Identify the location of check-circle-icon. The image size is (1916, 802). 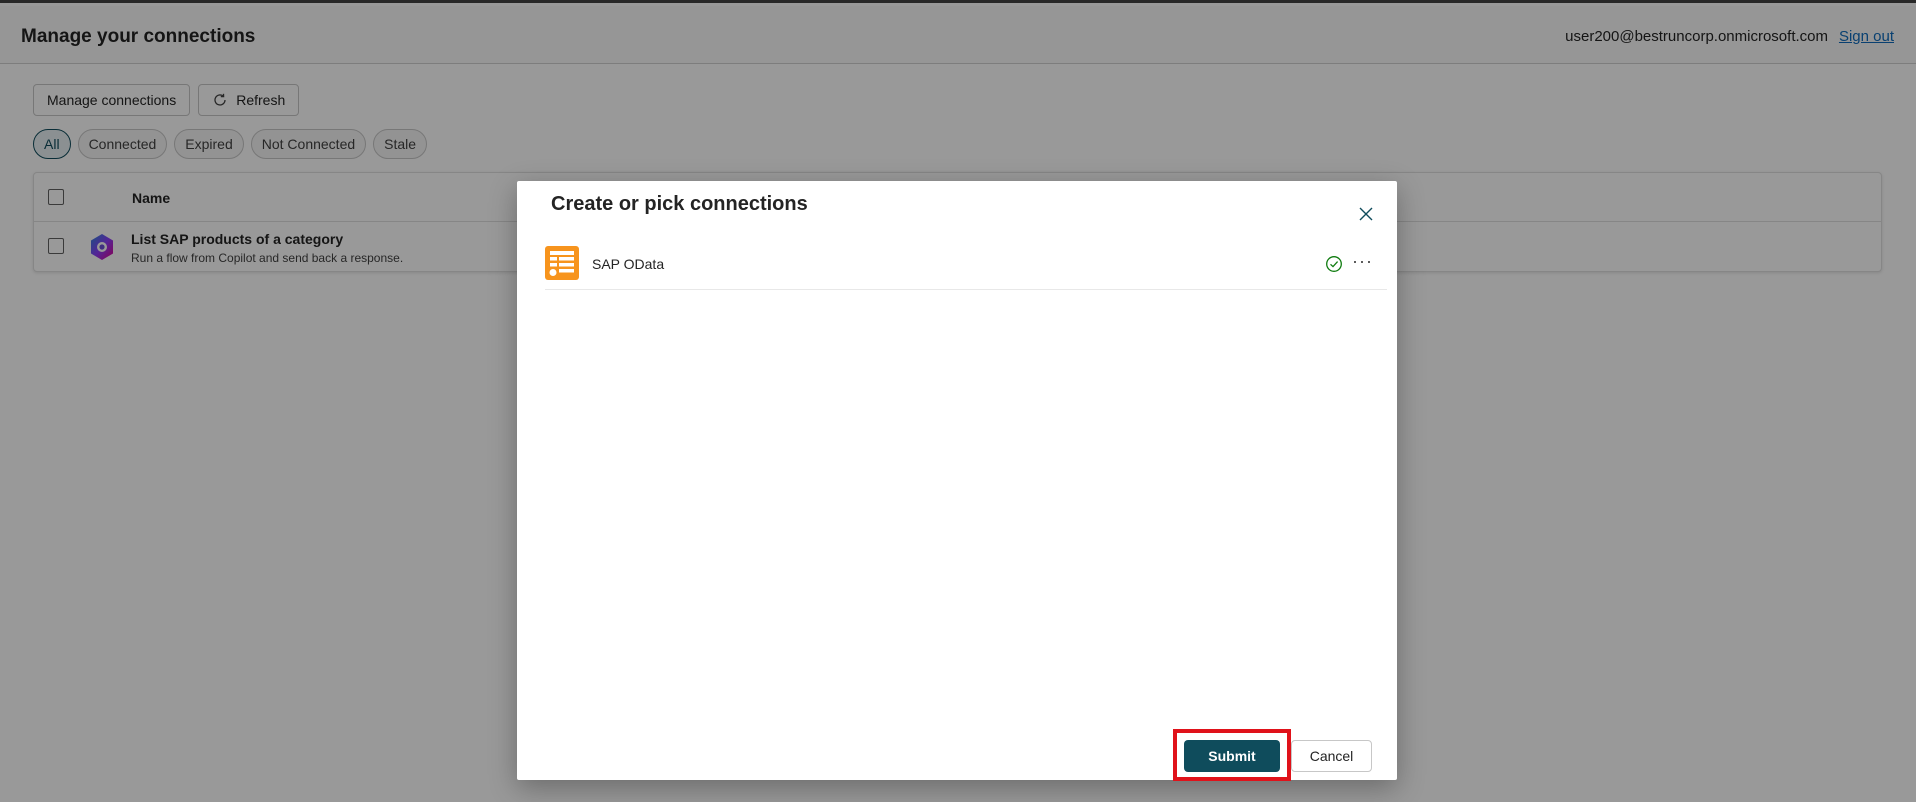
(1334, 264).